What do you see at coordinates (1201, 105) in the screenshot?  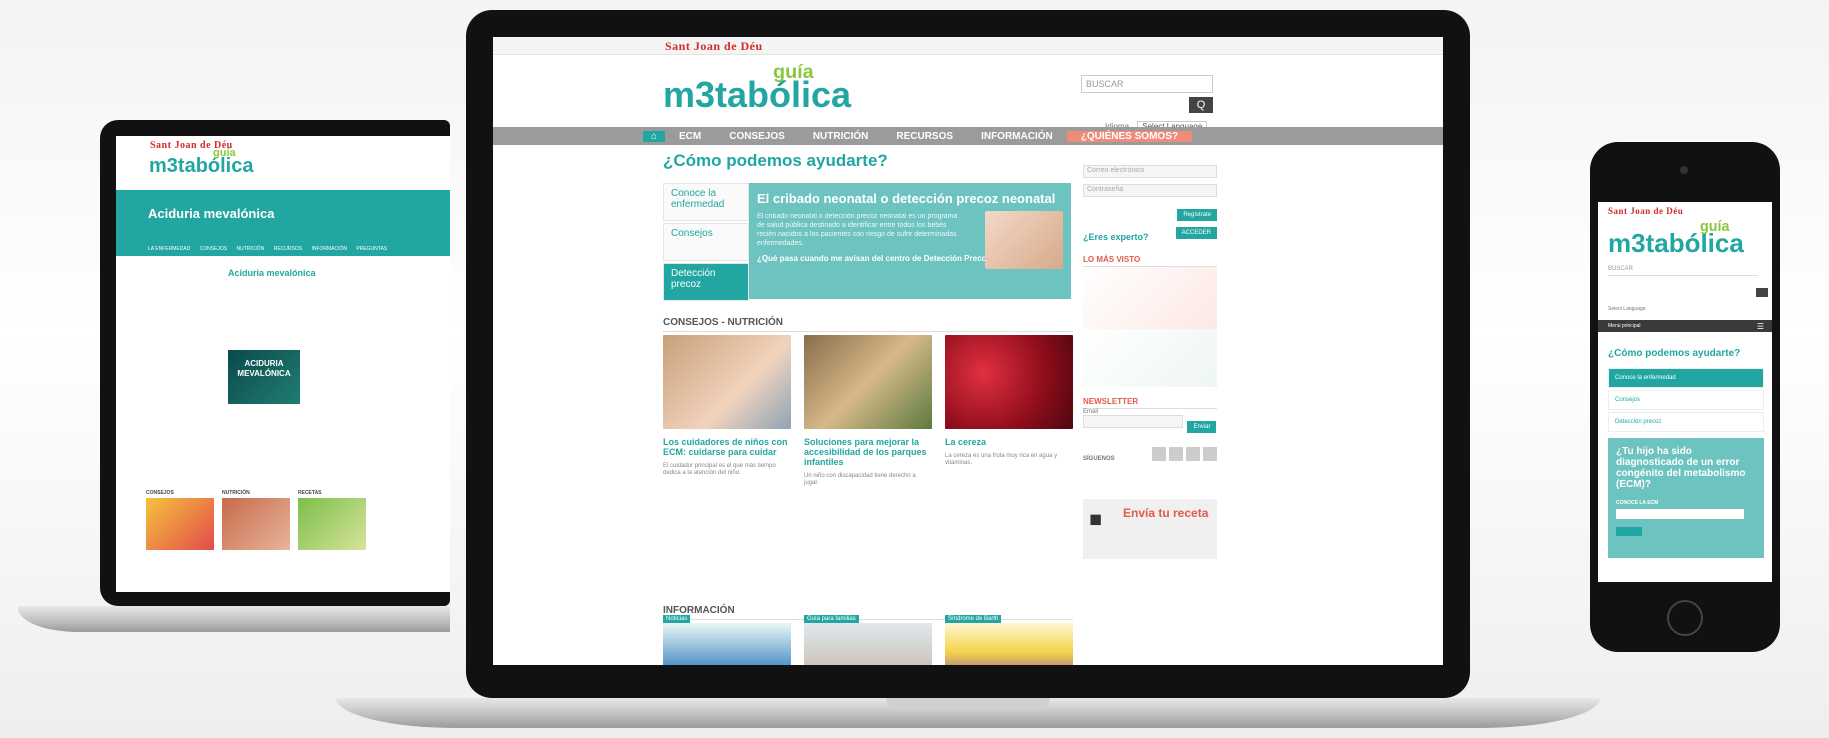 I see `search-button: Q` at bounding box center [1201, 105].